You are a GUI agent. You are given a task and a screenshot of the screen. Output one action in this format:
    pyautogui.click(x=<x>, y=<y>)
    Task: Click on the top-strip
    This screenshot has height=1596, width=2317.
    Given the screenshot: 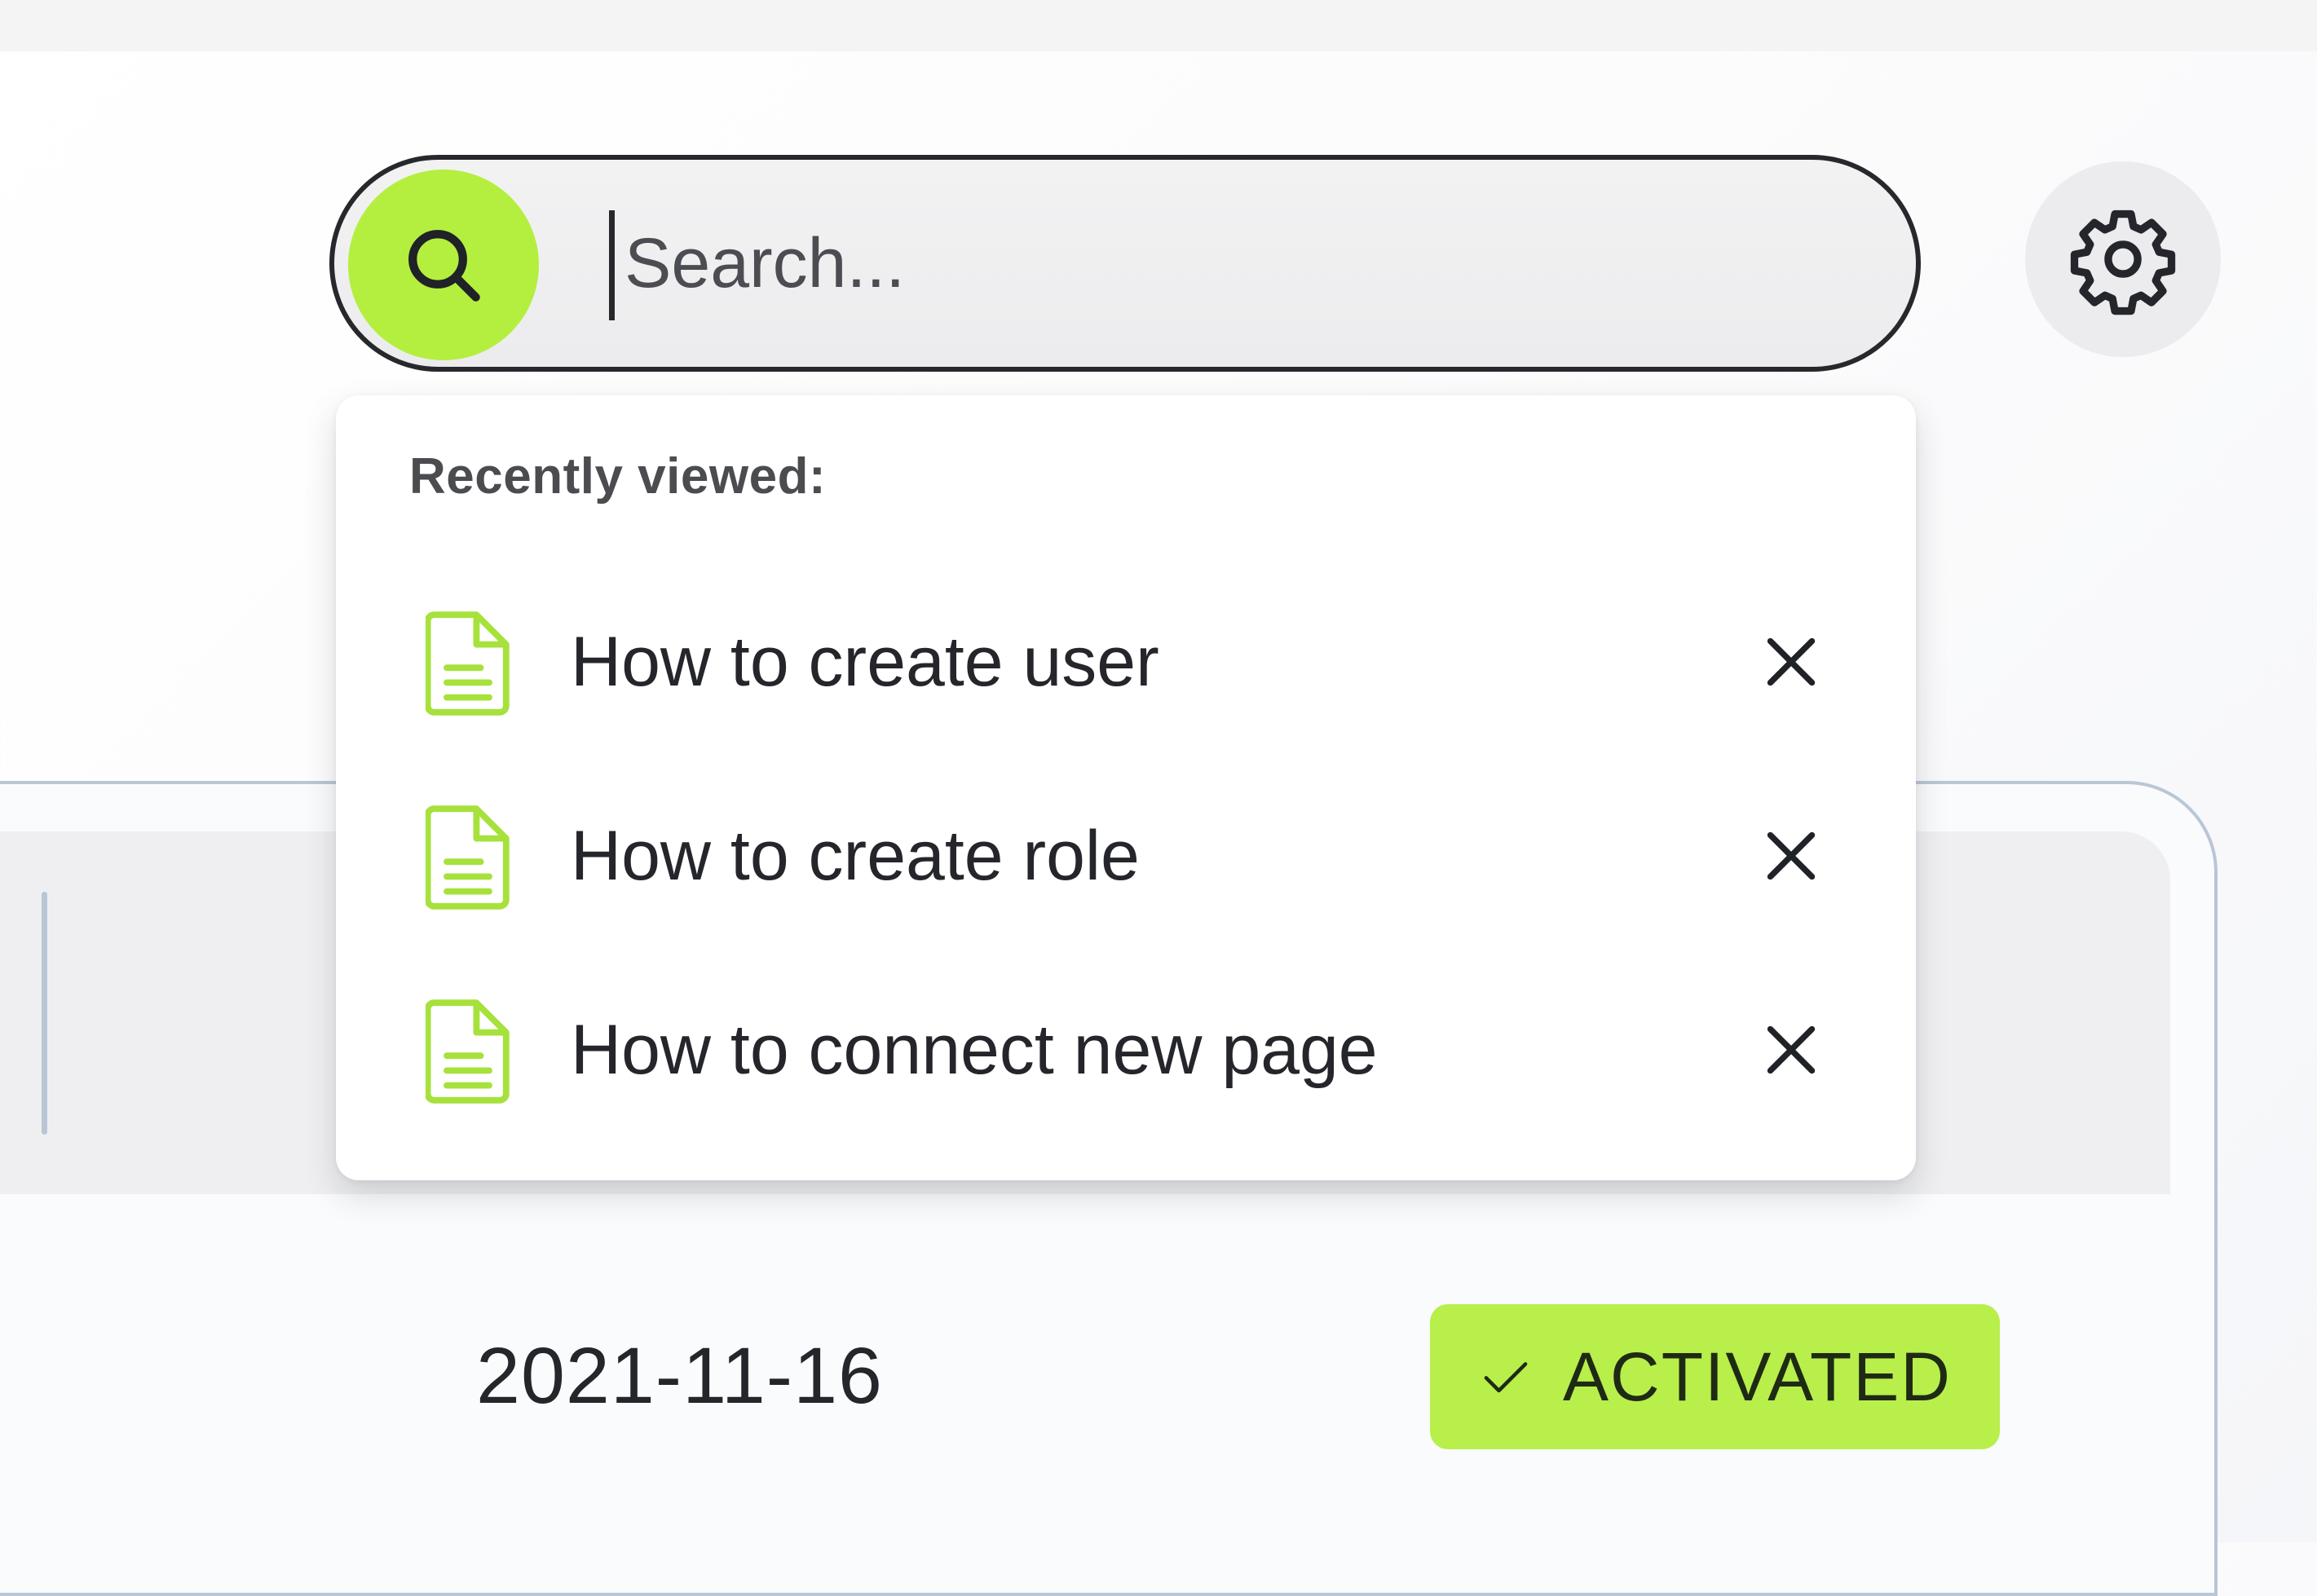 What is the action you would take?
    pyautogui.click(x=1158, y=25)
    